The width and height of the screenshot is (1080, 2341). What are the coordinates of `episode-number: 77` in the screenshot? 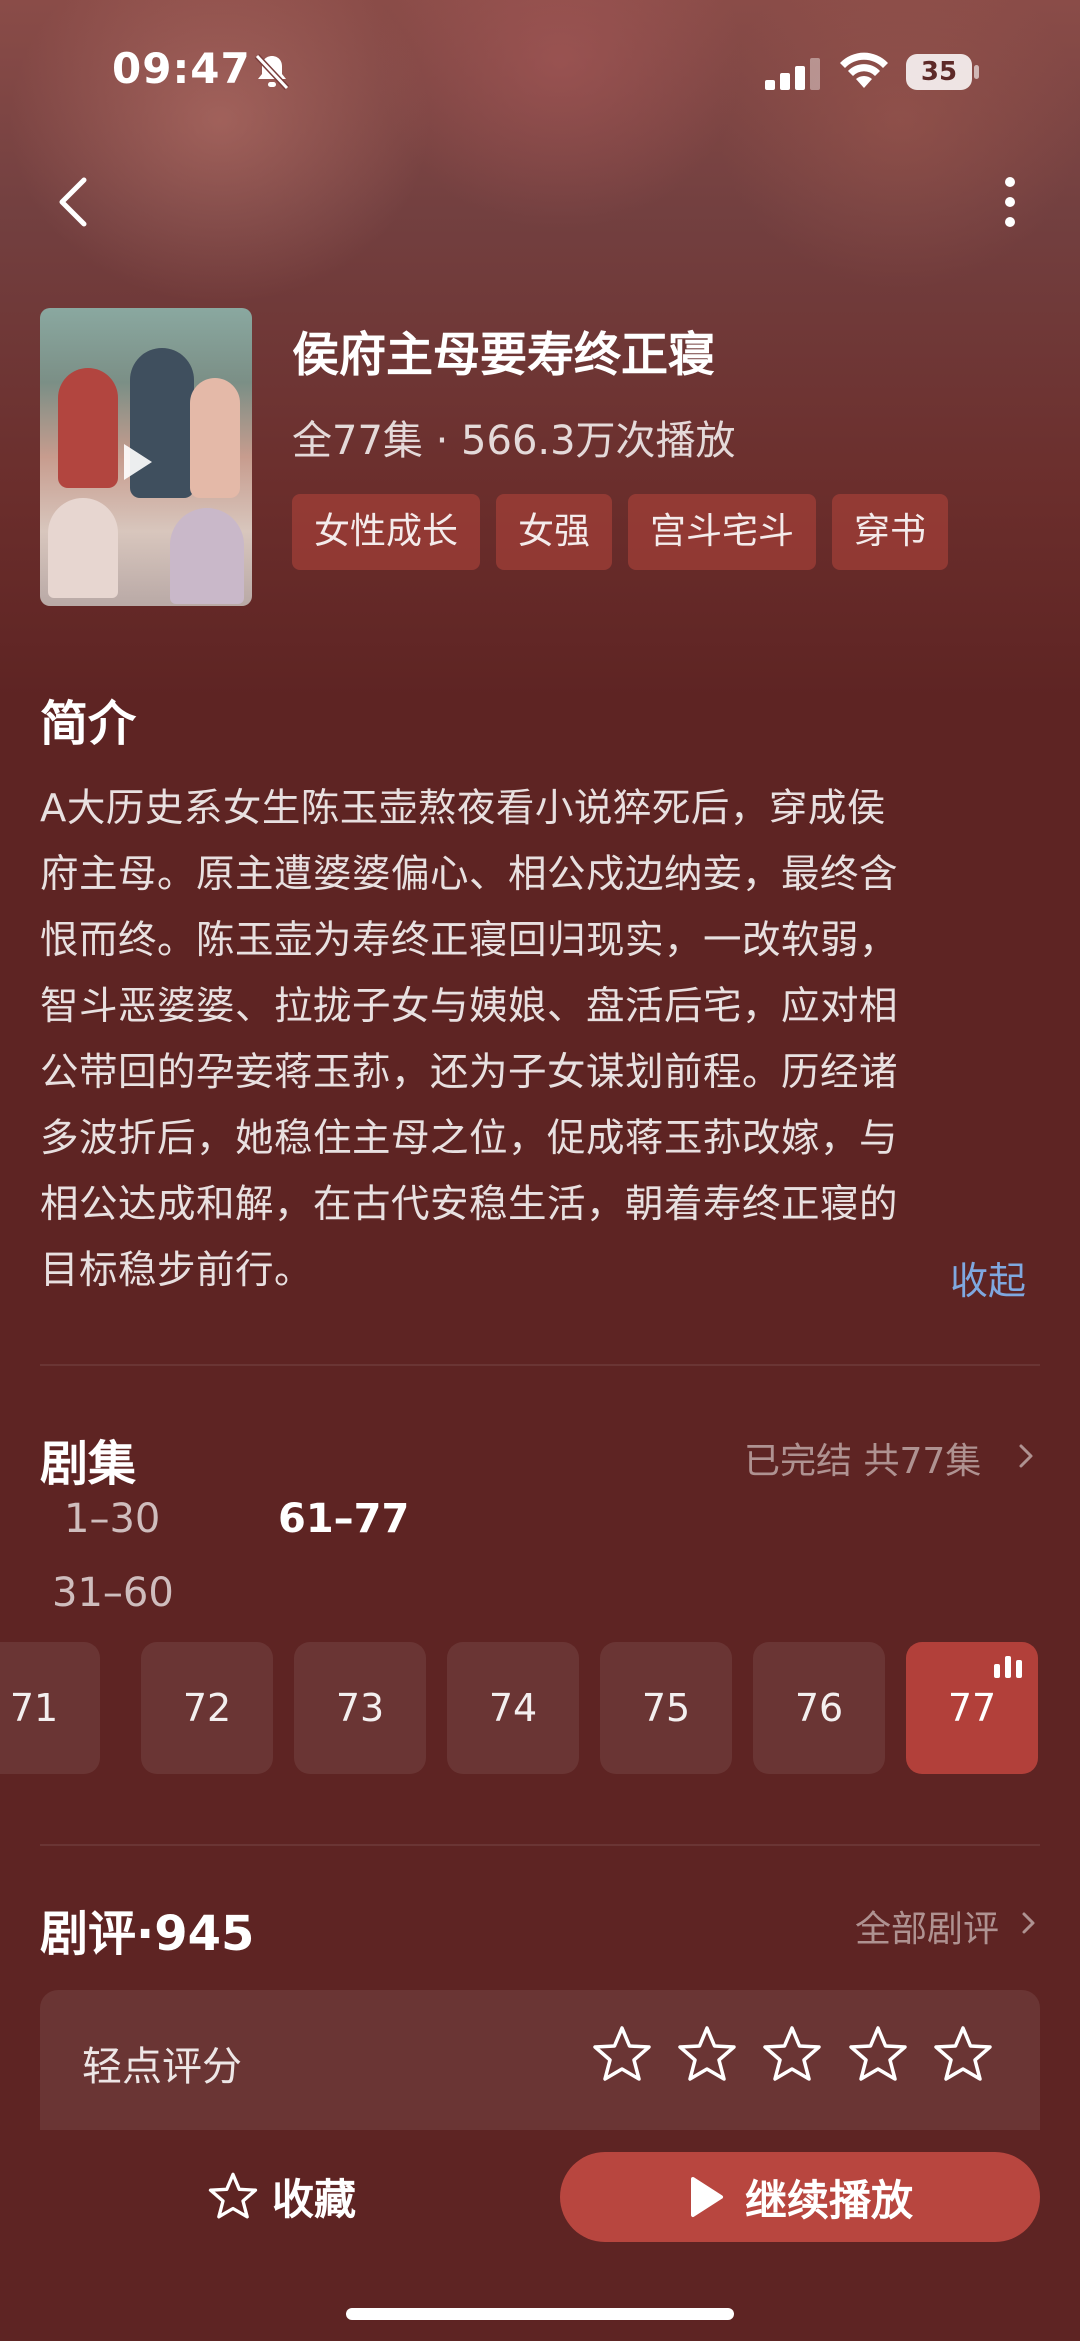 It's located at (972, 1708).